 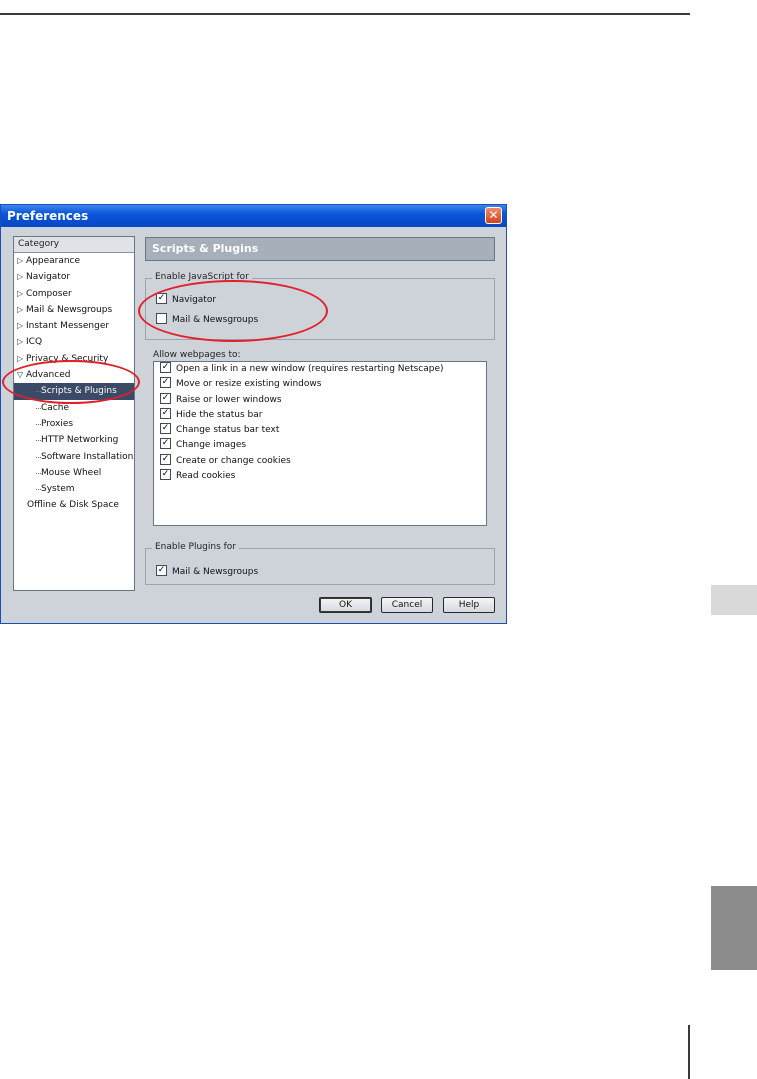 I want to click on category-item-label: Proxies, so click(x=57, y=423).